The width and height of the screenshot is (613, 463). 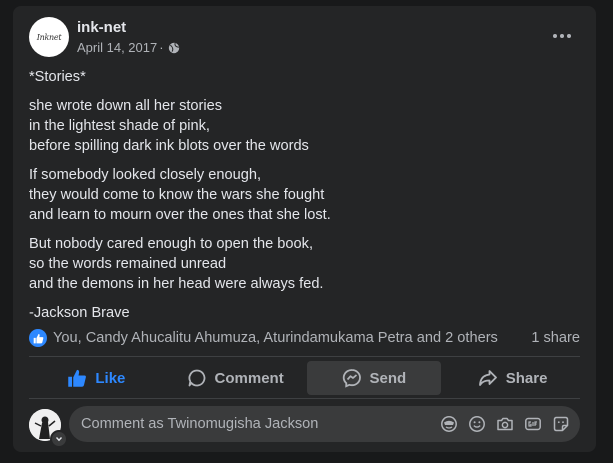 I want to click on chevron-down-icon, so click(x=59, y=439).